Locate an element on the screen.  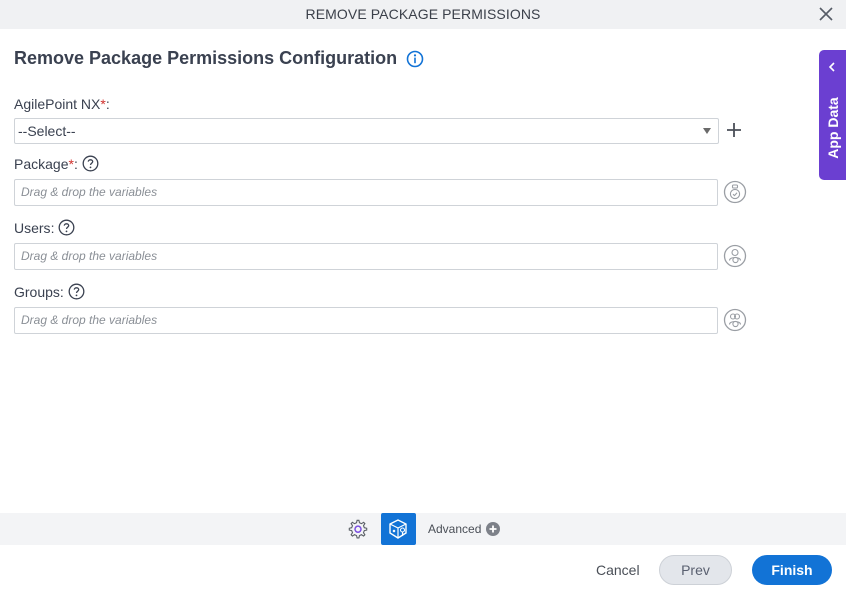
groups-label: Groups: is located at coordinates (49, 291).